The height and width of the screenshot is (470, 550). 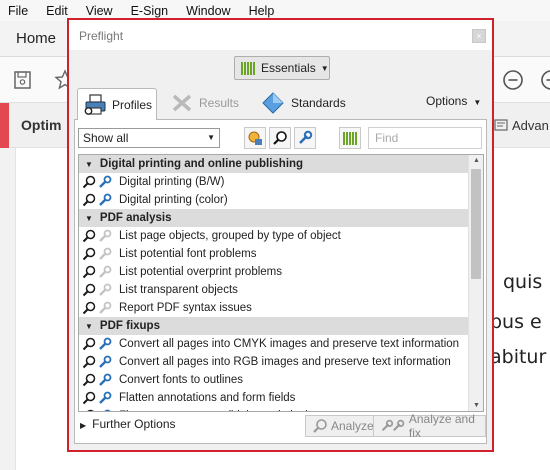 I want to click on tab-standards: Standards, so click(x=302, y=103).